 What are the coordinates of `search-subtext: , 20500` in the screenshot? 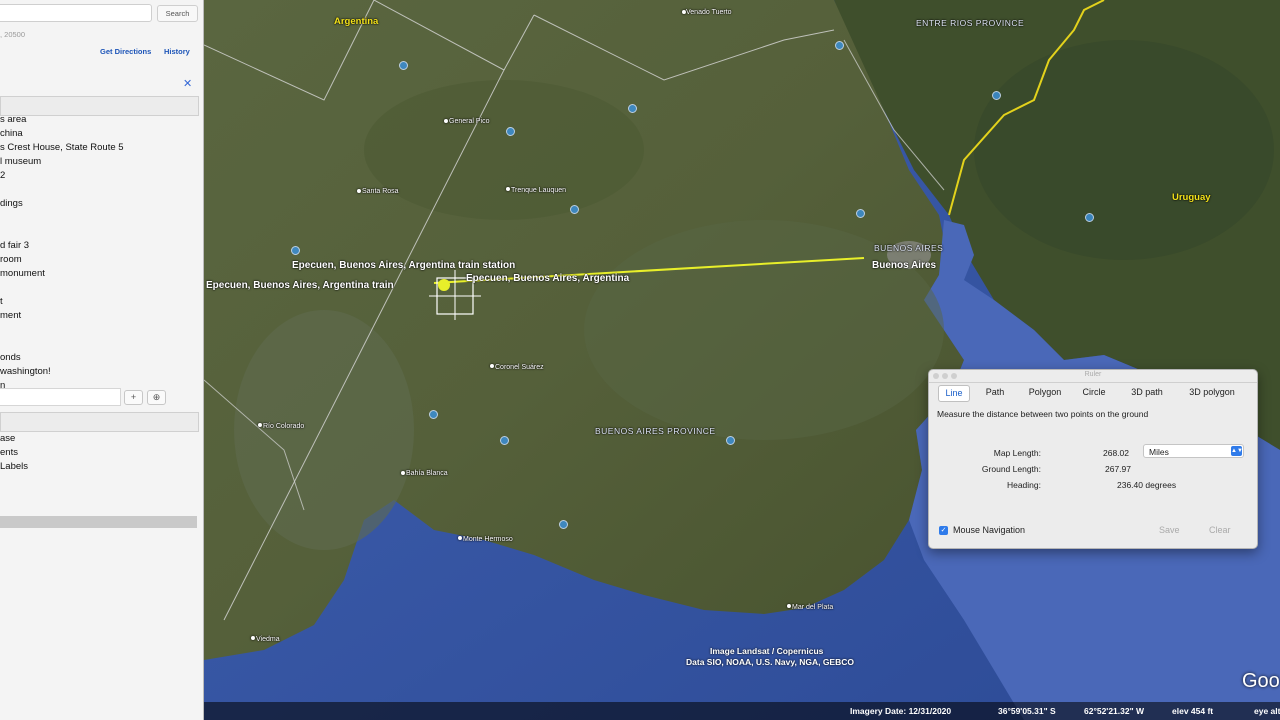 It's located at (13, 34).